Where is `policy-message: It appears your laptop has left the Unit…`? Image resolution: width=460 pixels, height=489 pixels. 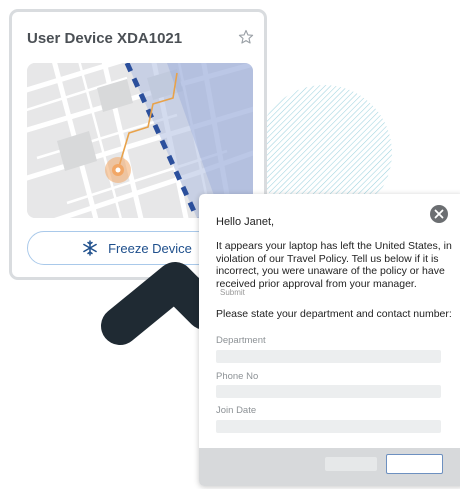 policy-message: It appears your laptop has left the Unit… is located at coordinates (334, 265).